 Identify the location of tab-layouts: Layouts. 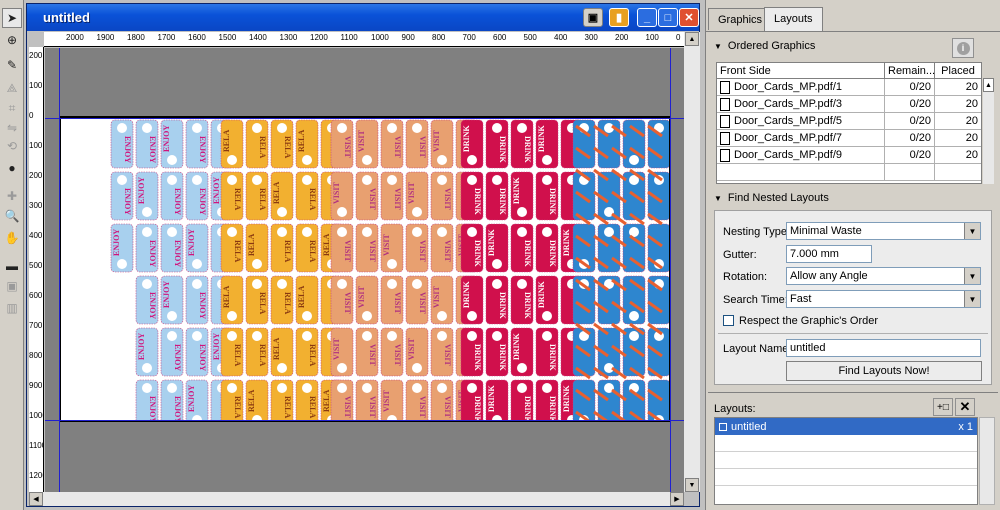
(793, 19).